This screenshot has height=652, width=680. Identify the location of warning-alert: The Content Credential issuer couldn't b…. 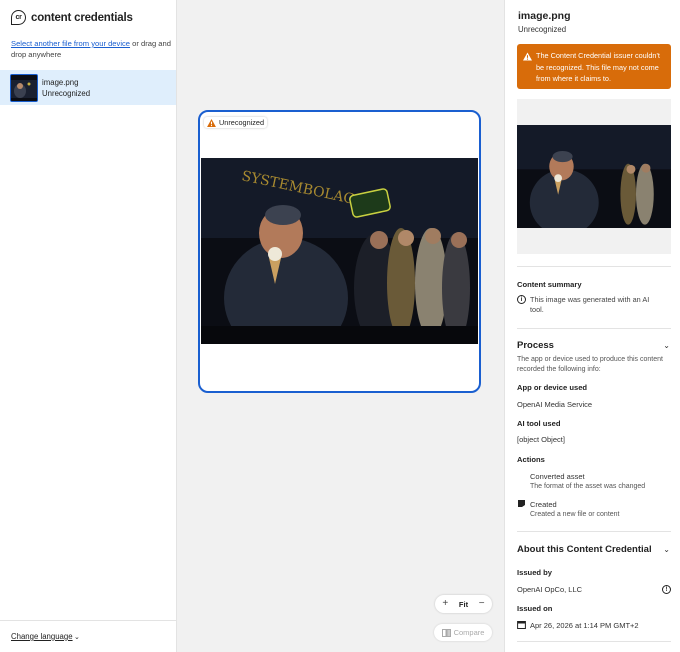
(594, 66).